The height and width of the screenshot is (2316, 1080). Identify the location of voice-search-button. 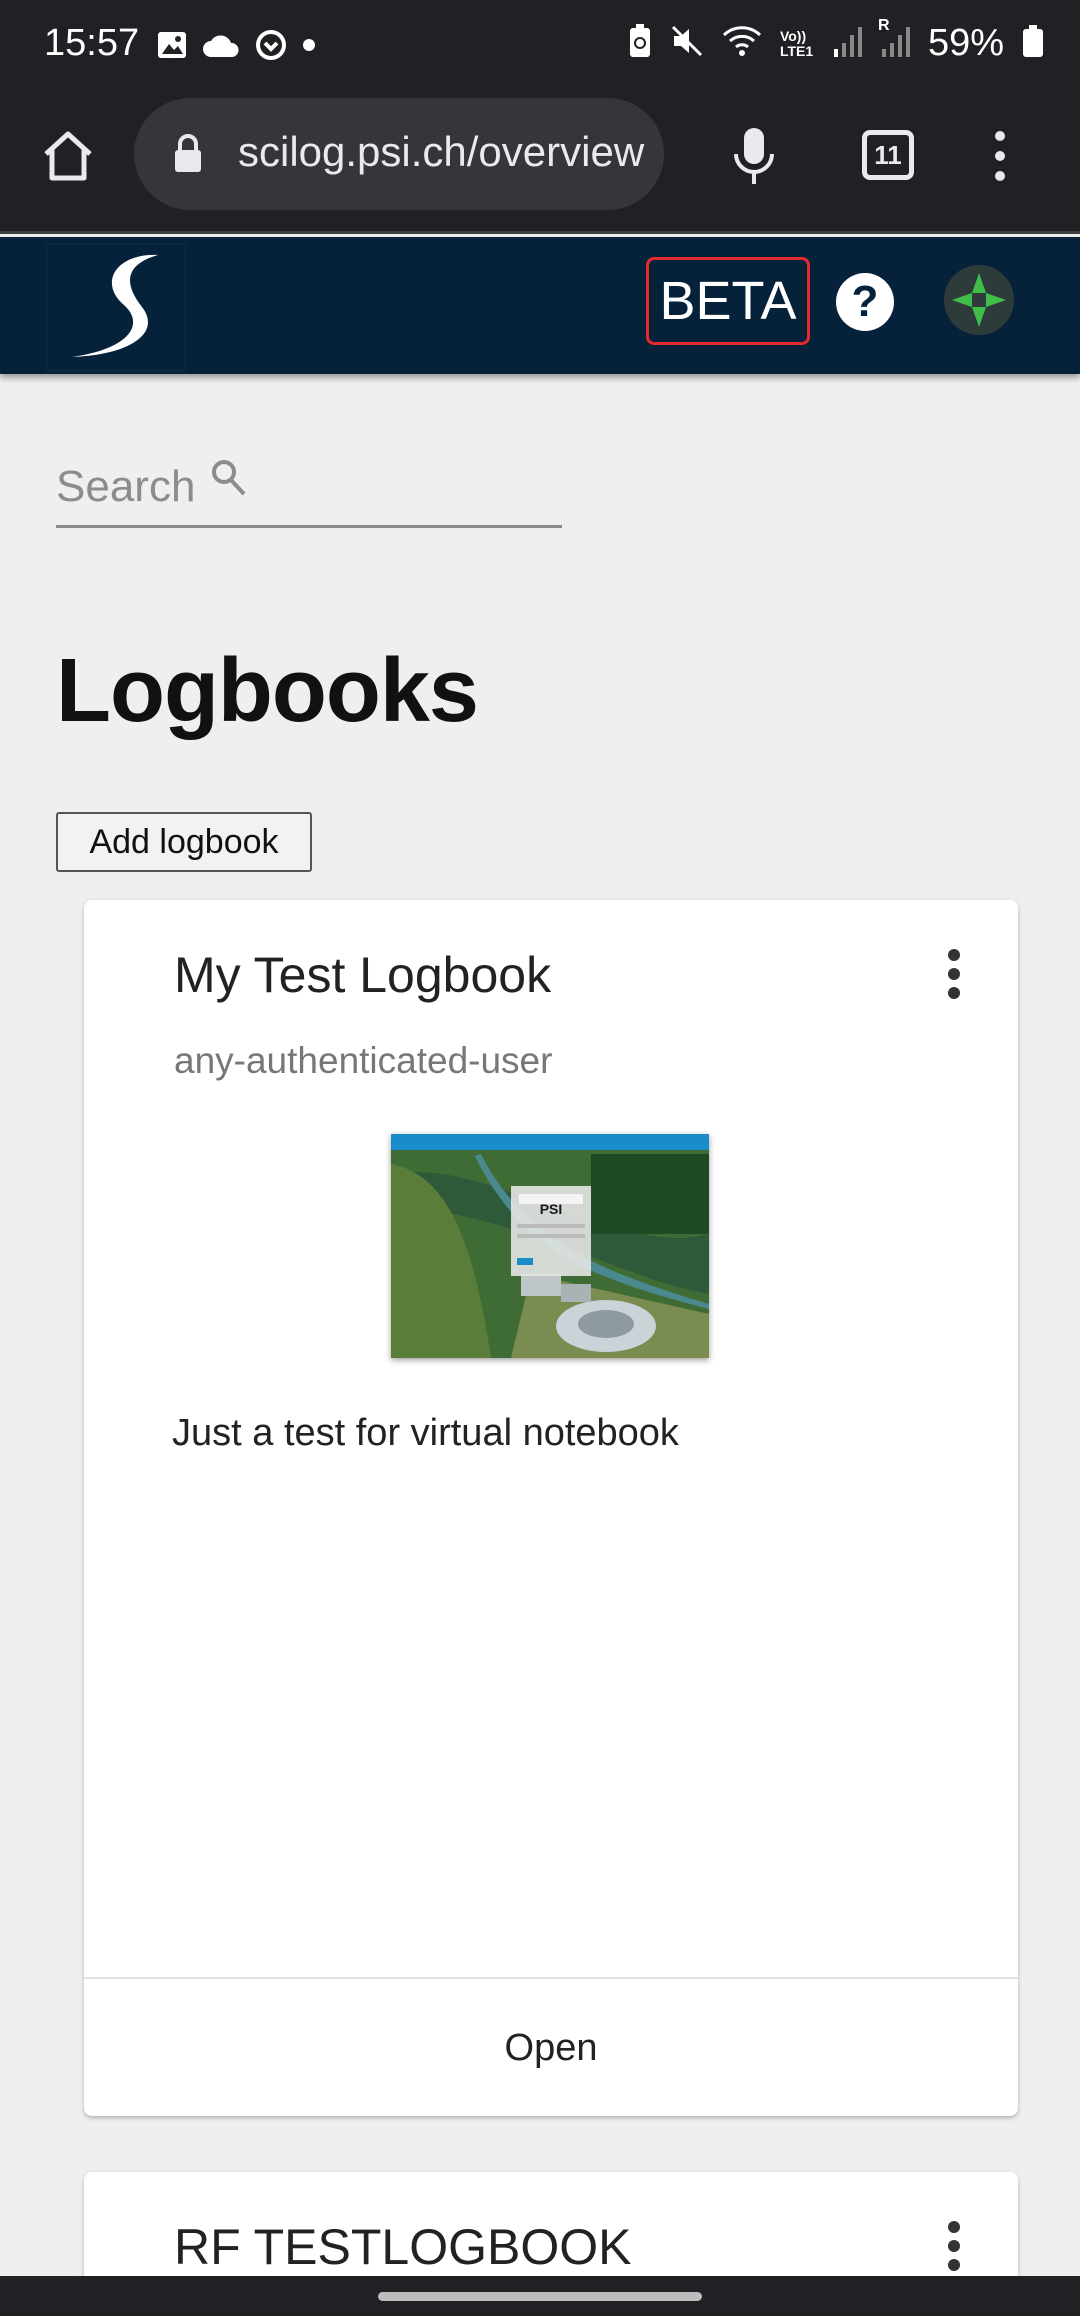
(754, 158).